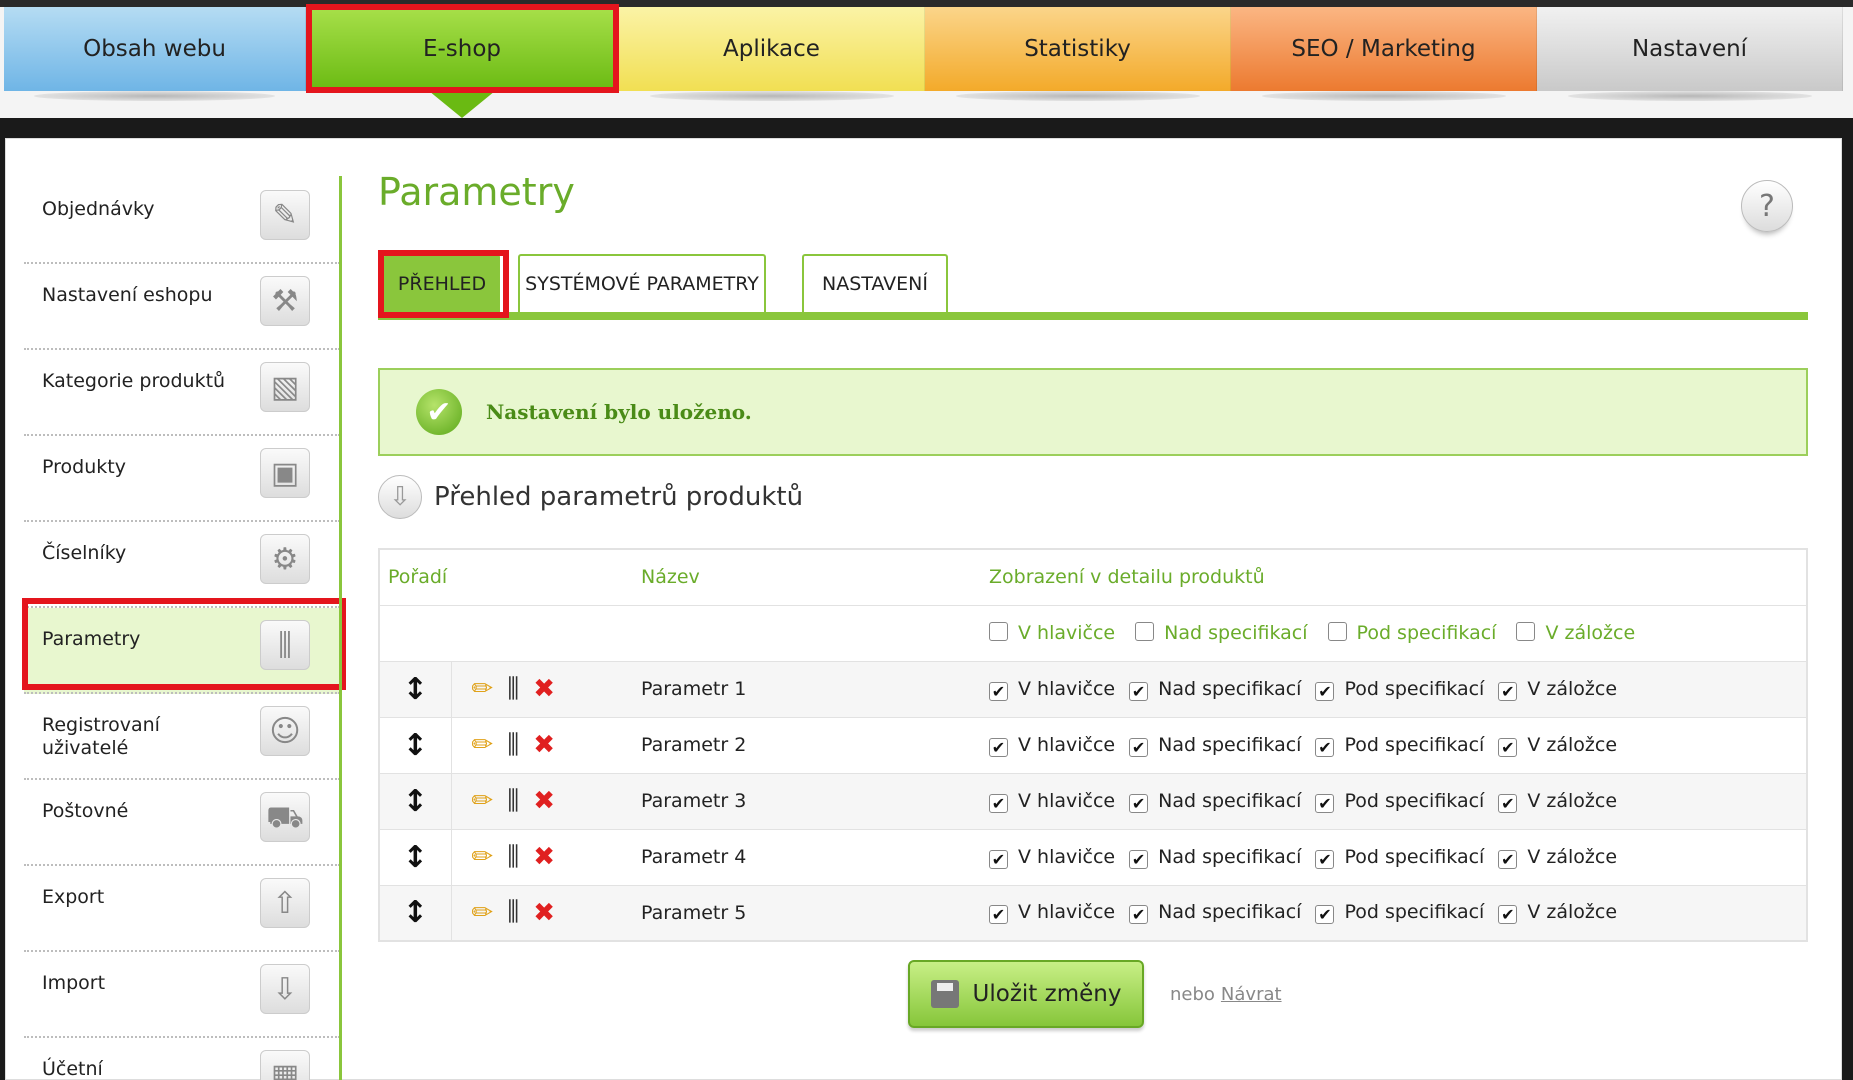 This screenshot has height=1080, width=1853. What do you see at coordinates (182, 307) in the screenshot?
I see `sidebar-item-nastaveni-eshopu: Nastavení eshopu ⚒` at bounding box center [182, 307].